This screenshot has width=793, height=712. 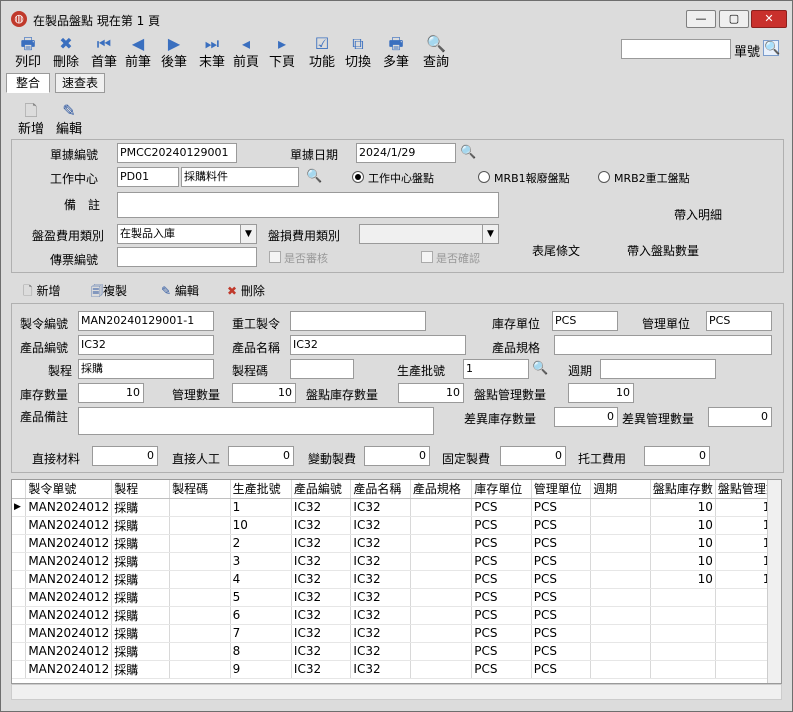 What do you see at coordinates (683, 489) in the screenshot?
I see `column-header: 盤點庫存數` at bounding box center [683, 489].